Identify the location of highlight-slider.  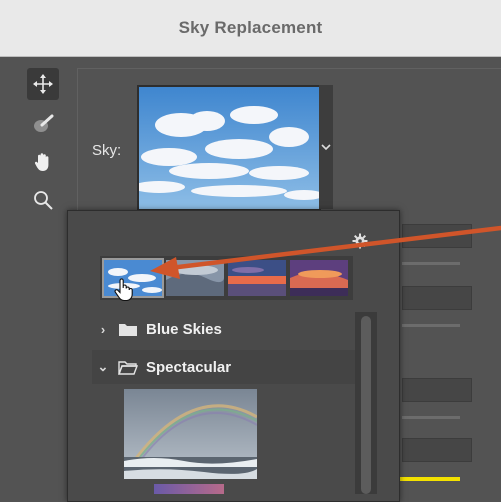
(429, 479).